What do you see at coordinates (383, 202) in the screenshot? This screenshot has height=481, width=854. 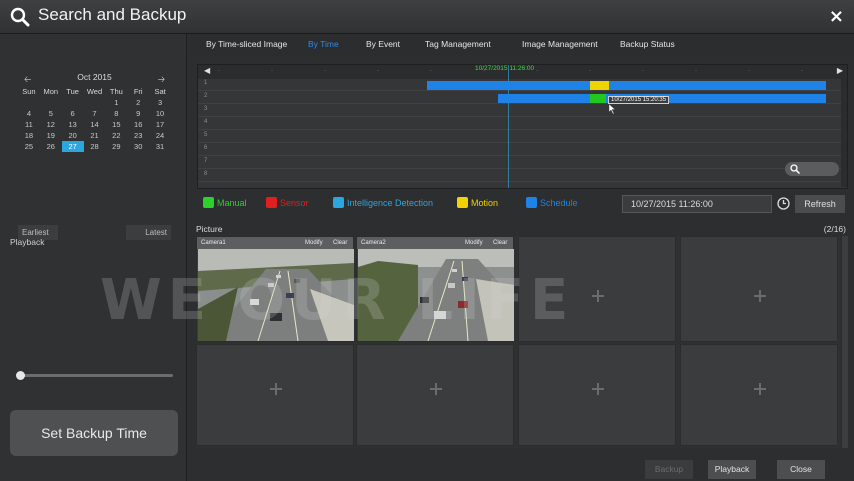 I see `legend-intelligence: Intelligence Detection` at bounding box center [383, 202].